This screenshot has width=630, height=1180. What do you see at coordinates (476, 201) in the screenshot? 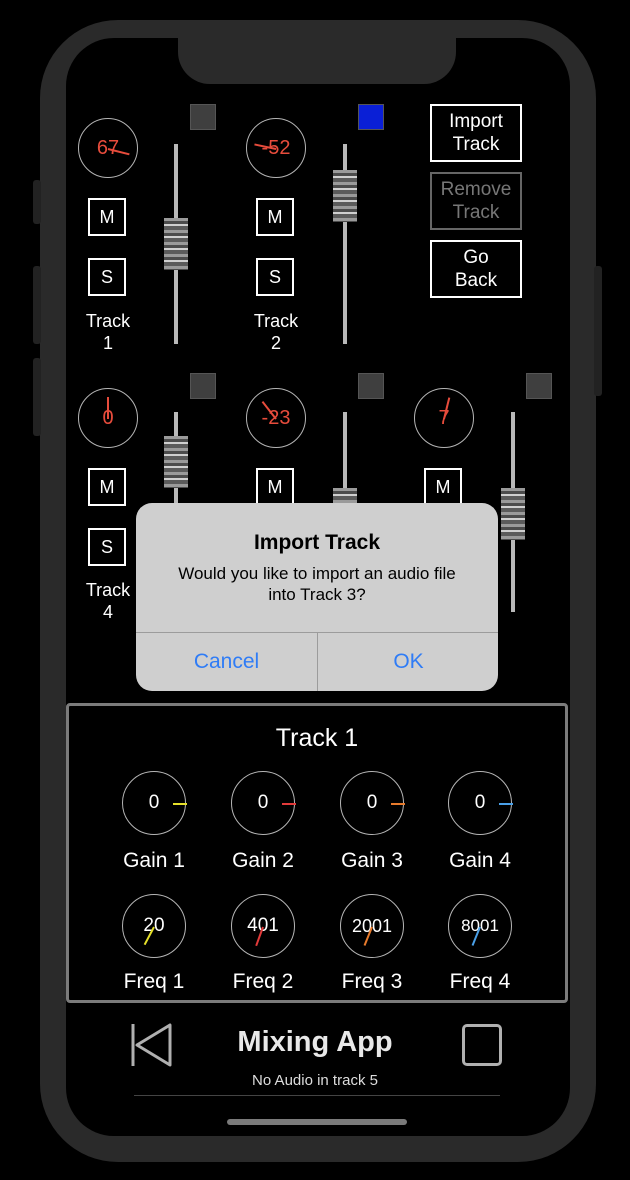
I see `remove-track-button: Remove Track` at bounding box center [476, 201].